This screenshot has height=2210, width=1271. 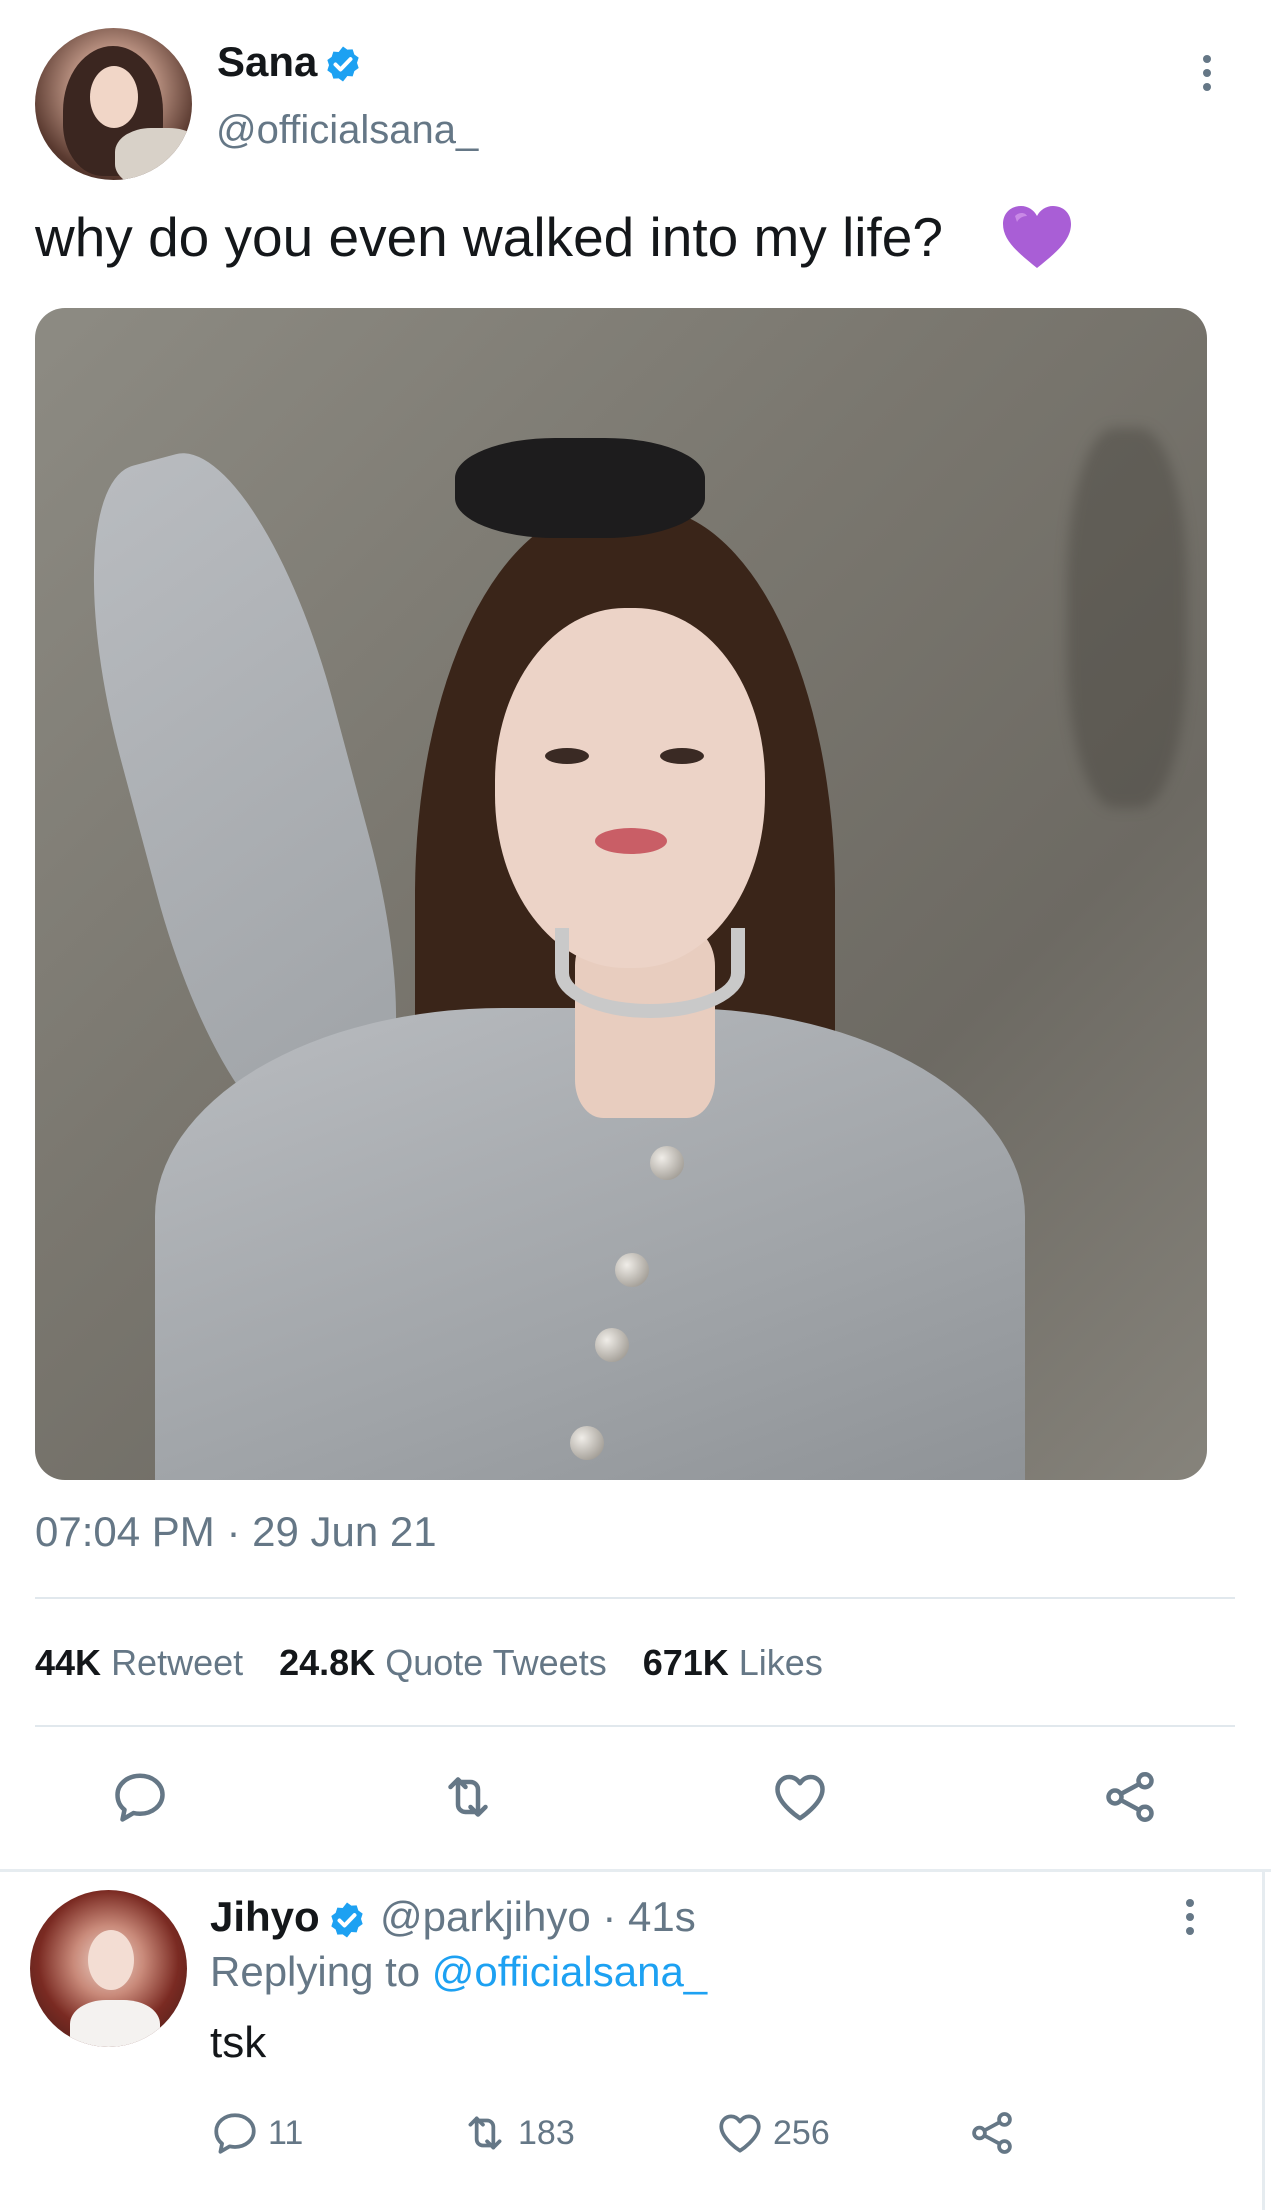 What do you see at coordinates (489, 237) in the screenshot?
I see `tweet-text: why do you even walked into my life?` at bounding box center [489, 237].